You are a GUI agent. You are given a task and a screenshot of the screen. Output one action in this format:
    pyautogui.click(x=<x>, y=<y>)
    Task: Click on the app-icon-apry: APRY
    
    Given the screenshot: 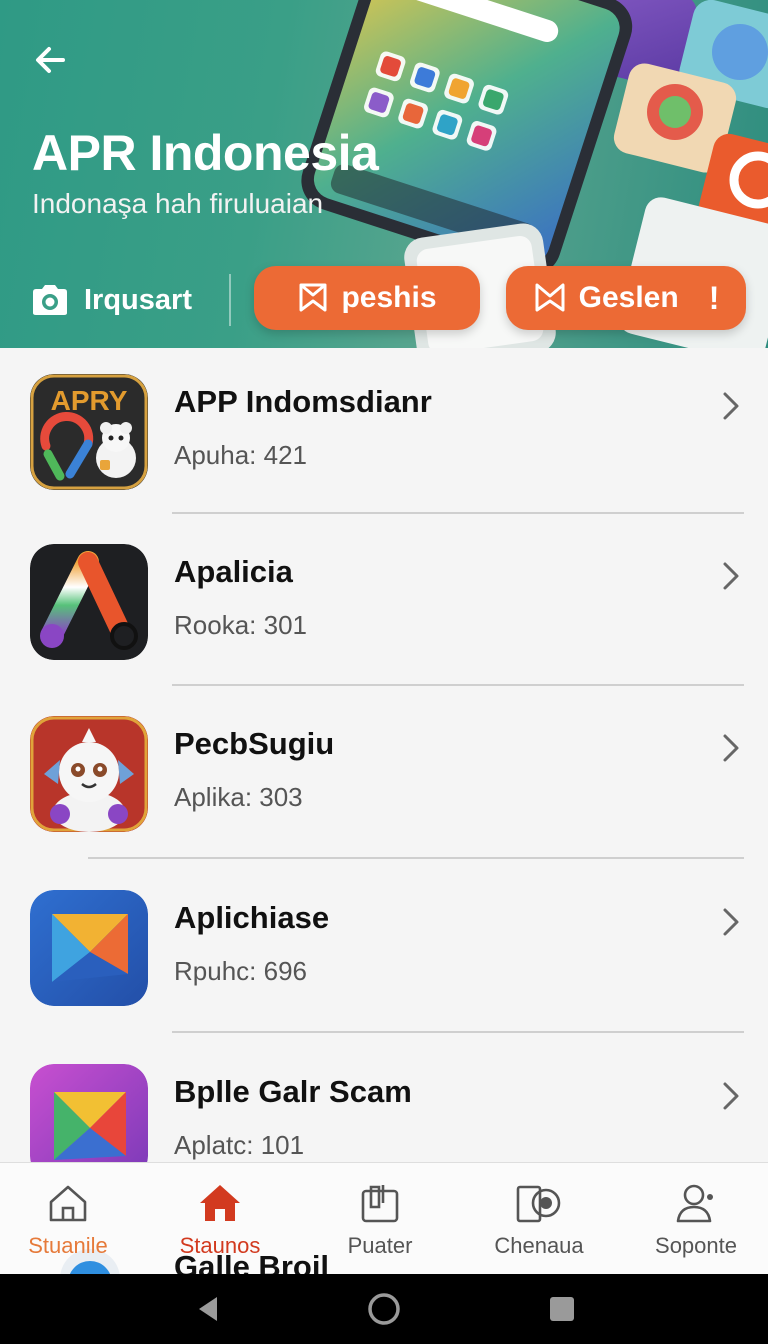 What is the action you would take?
    pyautogui.click(x=89, y=432)
    